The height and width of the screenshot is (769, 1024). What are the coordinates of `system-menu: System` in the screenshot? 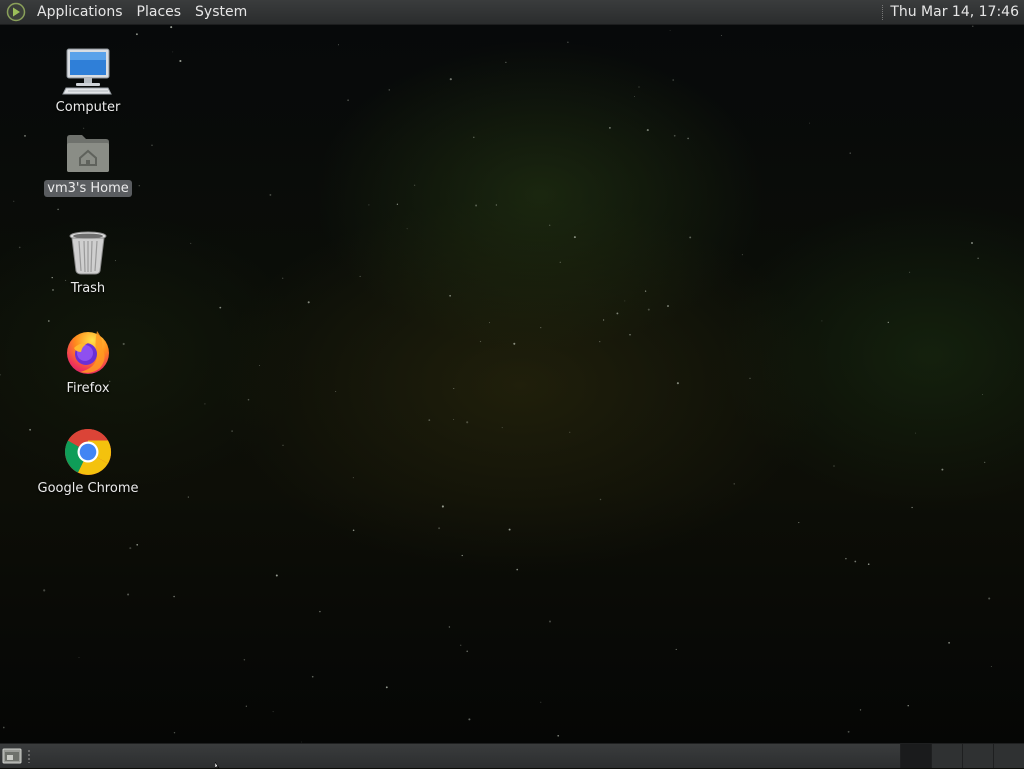 It's located at (221, 12).